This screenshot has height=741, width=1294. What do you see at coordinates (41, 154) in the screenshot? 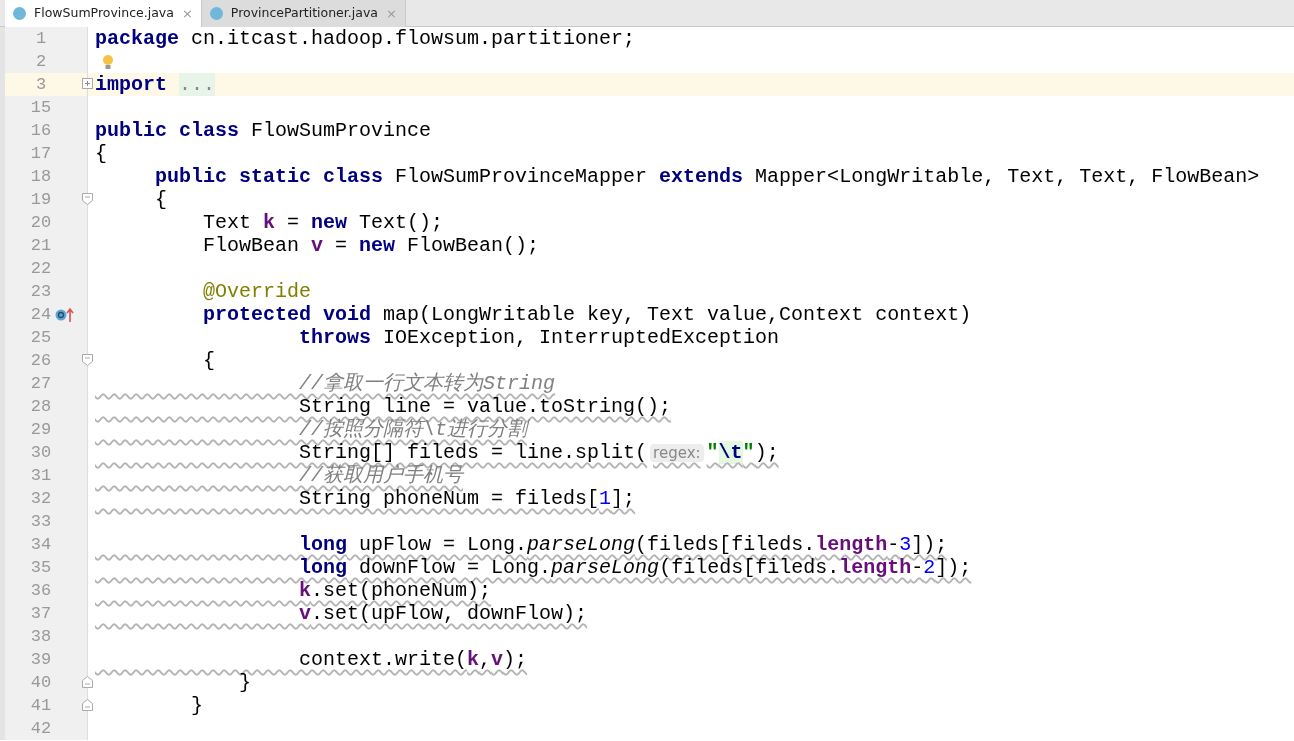
I see `line-number: 17` at bounding box center [41, 154].